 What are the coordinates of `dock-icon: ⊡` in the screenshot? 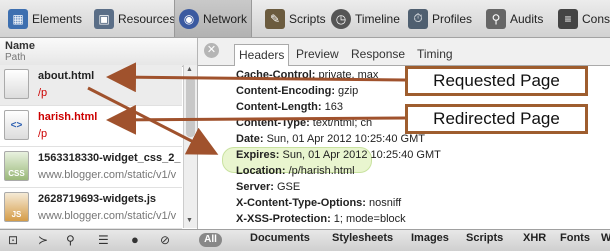 It's located at (13, 240).